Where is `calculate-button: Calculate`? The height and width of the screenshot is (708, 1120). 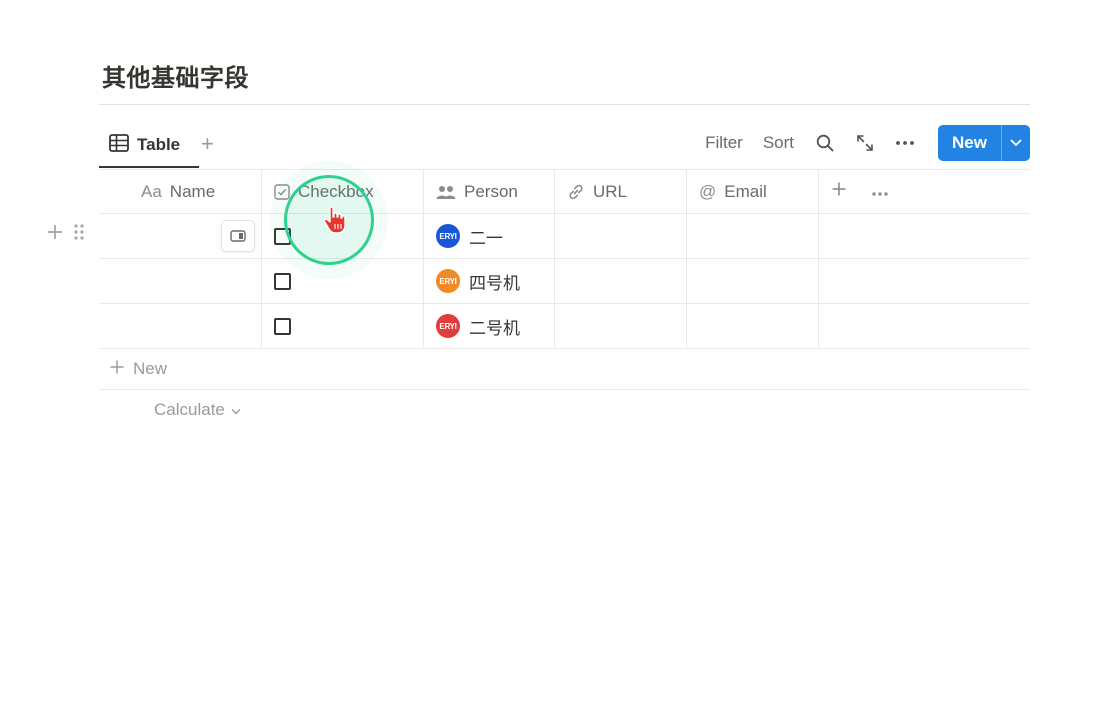 calculate-button: Calculate is located at coordinates (197, 410).